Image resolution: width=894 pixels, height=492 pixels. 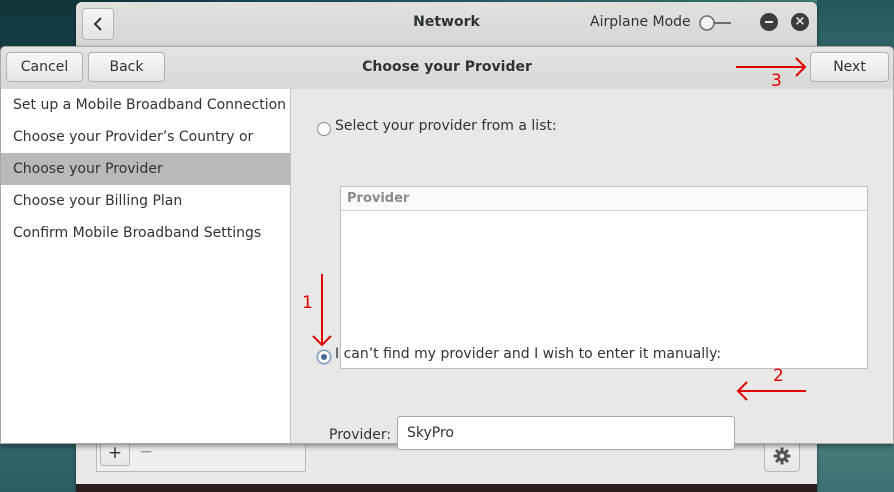 I want to click on terminal-strip, so click(x=446, y=488).